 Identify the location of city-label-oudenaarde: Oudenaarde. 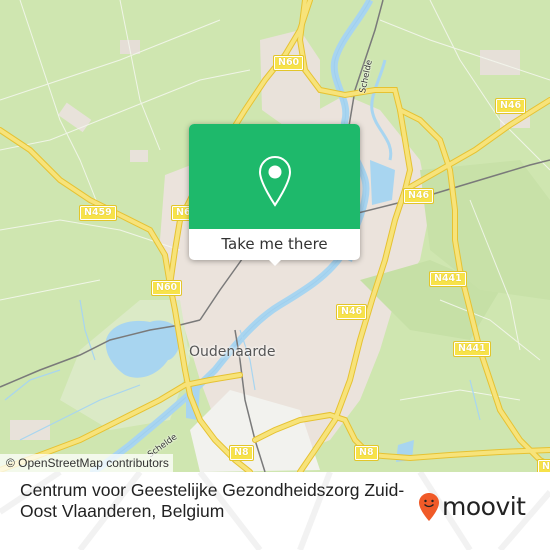
(232, 352).